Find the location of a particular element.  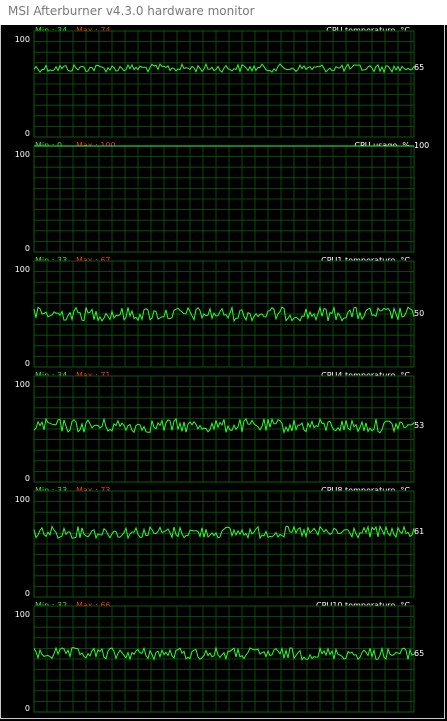

title-bar: MSI Afterburner v4.3.0 hardware monitor is located at coordinates (223, 12).